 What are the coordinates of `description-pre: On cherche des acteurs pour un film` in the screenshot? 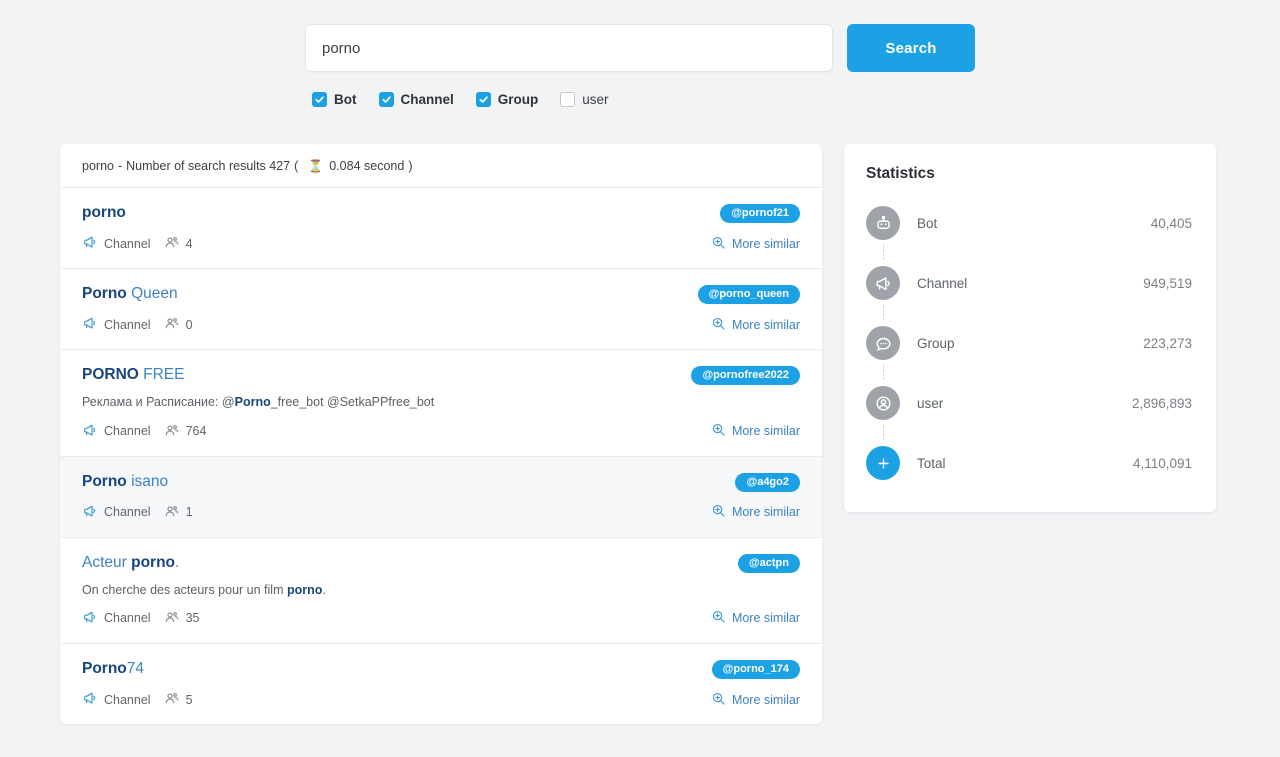 It's located at (184, 589).